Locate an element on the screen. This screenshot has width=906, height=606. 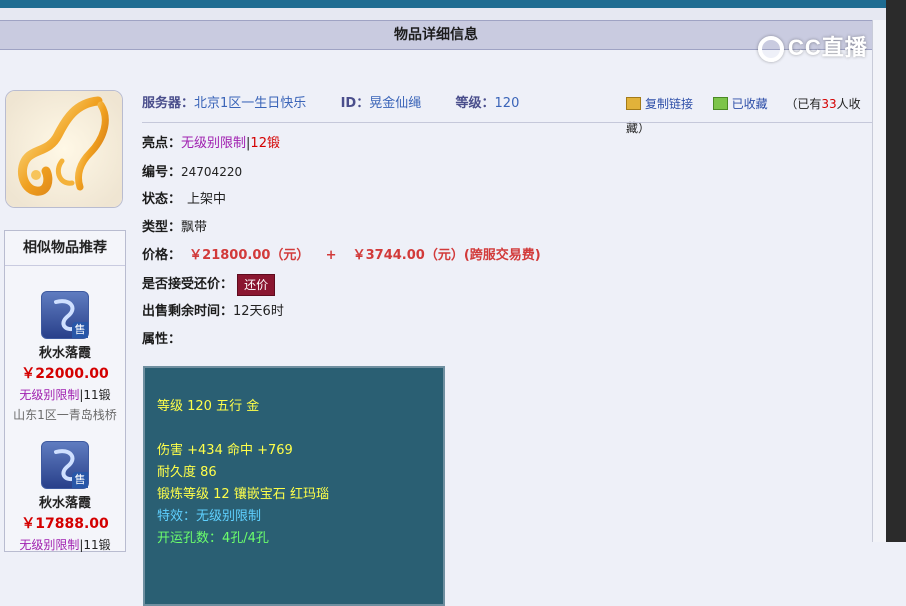
cc-watermark: CC直播 is located at coordinates (818, 48).